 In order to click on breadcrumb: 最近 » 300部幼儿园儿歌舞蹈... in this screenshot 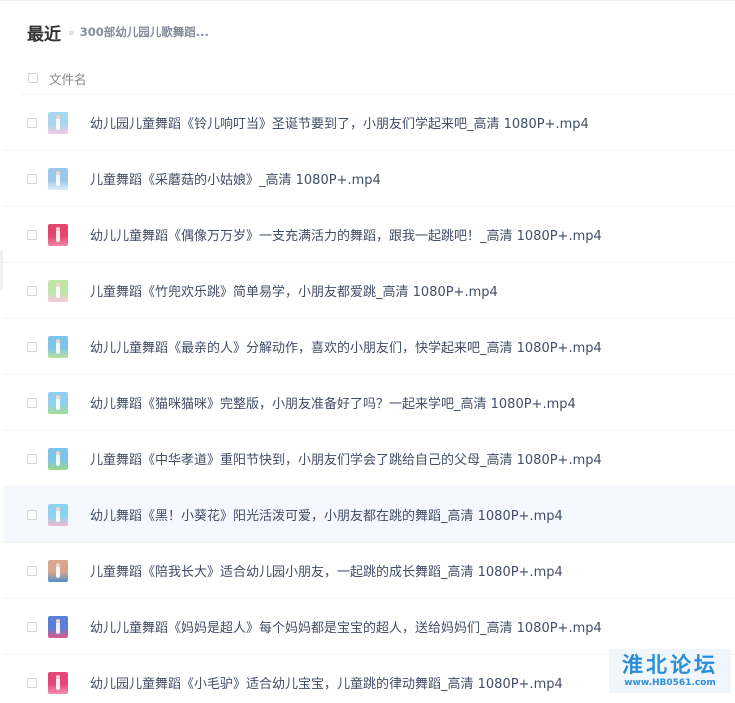, I will do `click(118, 32)`.